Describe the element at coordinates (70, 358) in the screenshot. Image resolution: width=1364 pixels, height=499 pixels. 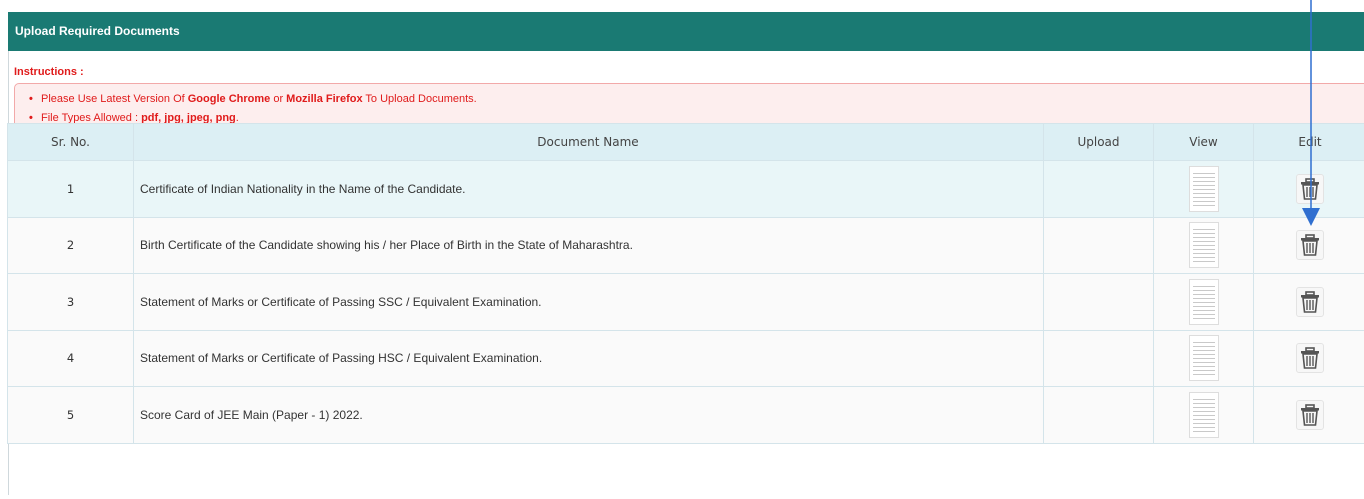
I see `row-sr-no: 4` at that location.